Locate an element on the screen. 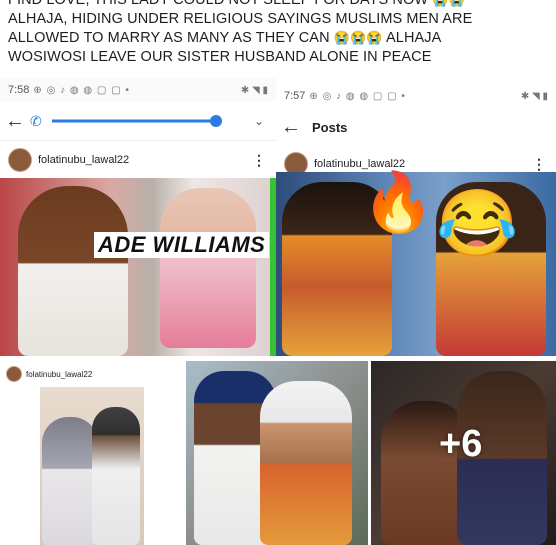  more-photos-count: +6 is located at coordinates (460, 444).